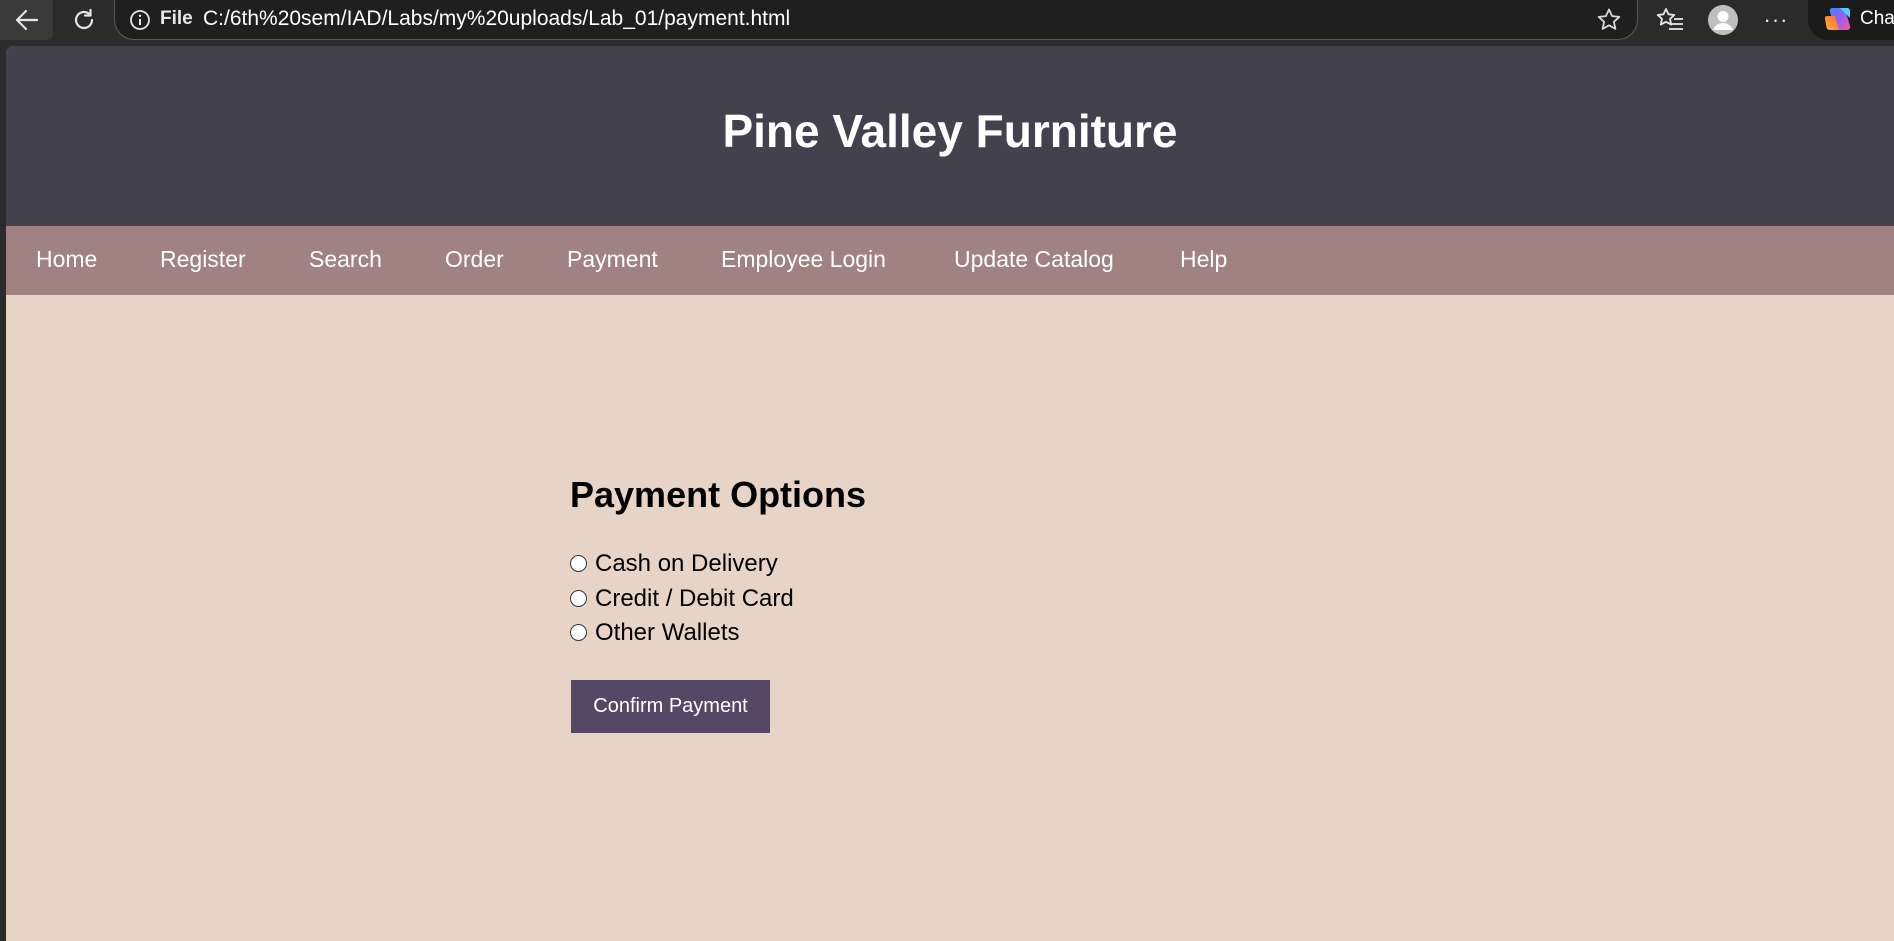 This screenshot has height=941, width=1894. I want to click on nav-link-help: Help, so click(1203, 259).